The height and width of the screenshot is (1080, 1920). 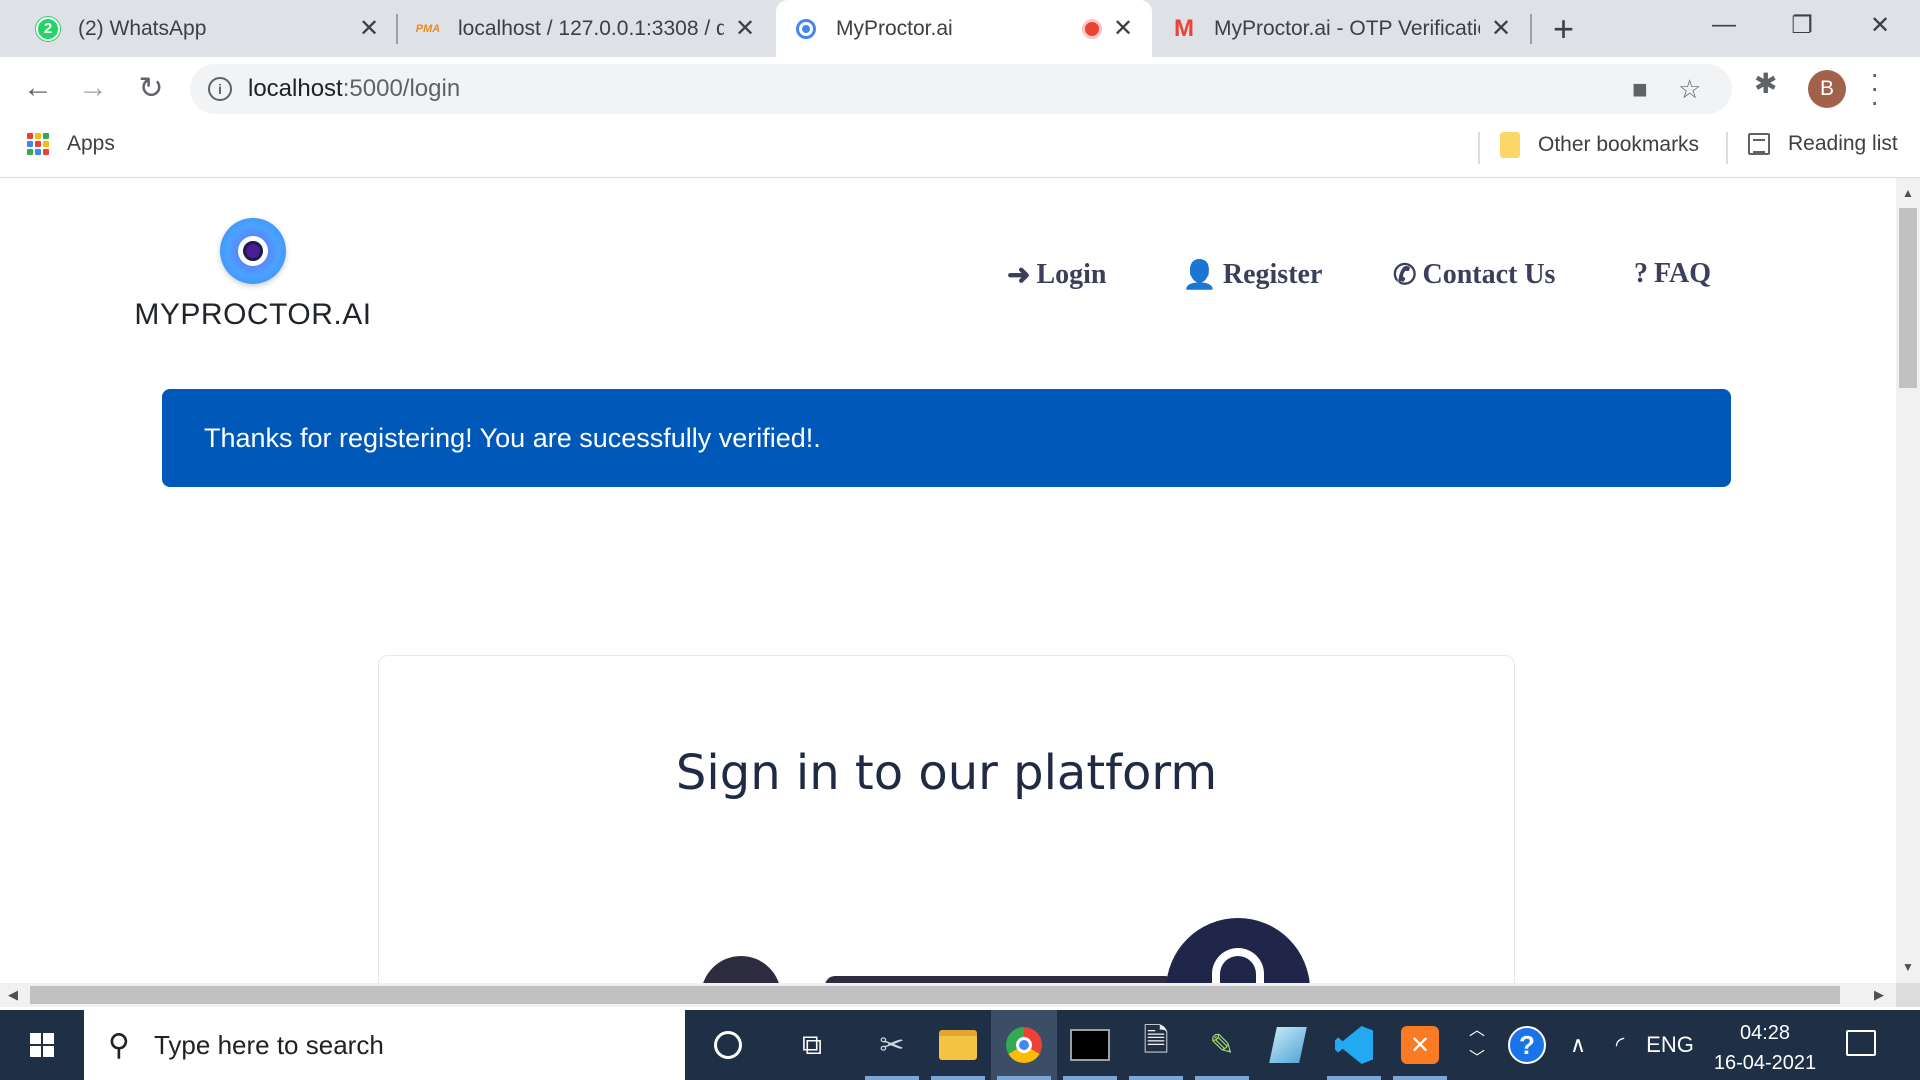 I want to click on brand: MYPROCTOR.AI, so click(x=253, y=275).